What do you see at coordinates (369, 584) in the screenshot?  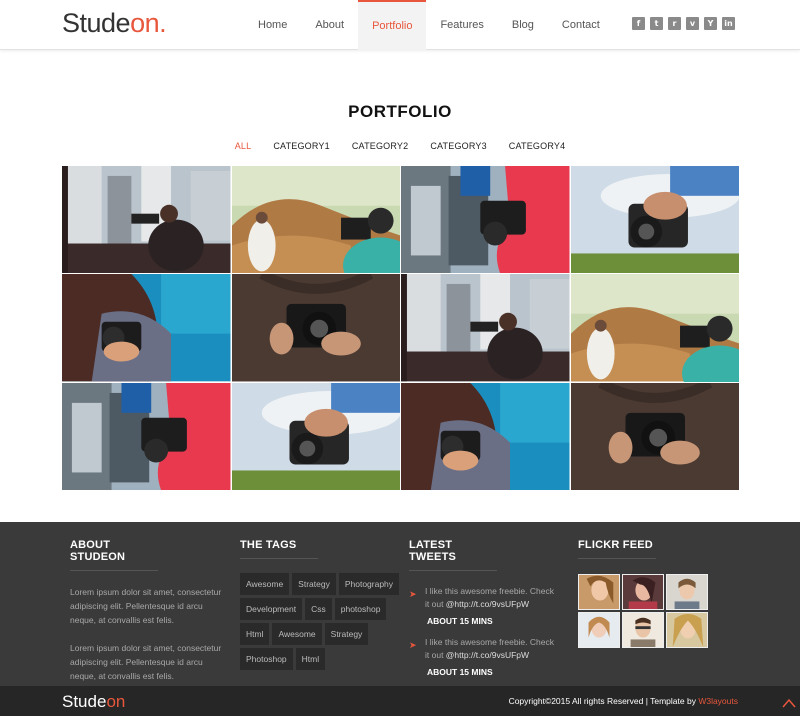 I see `tag-photography: Photography` at bounding box center [369, 584].